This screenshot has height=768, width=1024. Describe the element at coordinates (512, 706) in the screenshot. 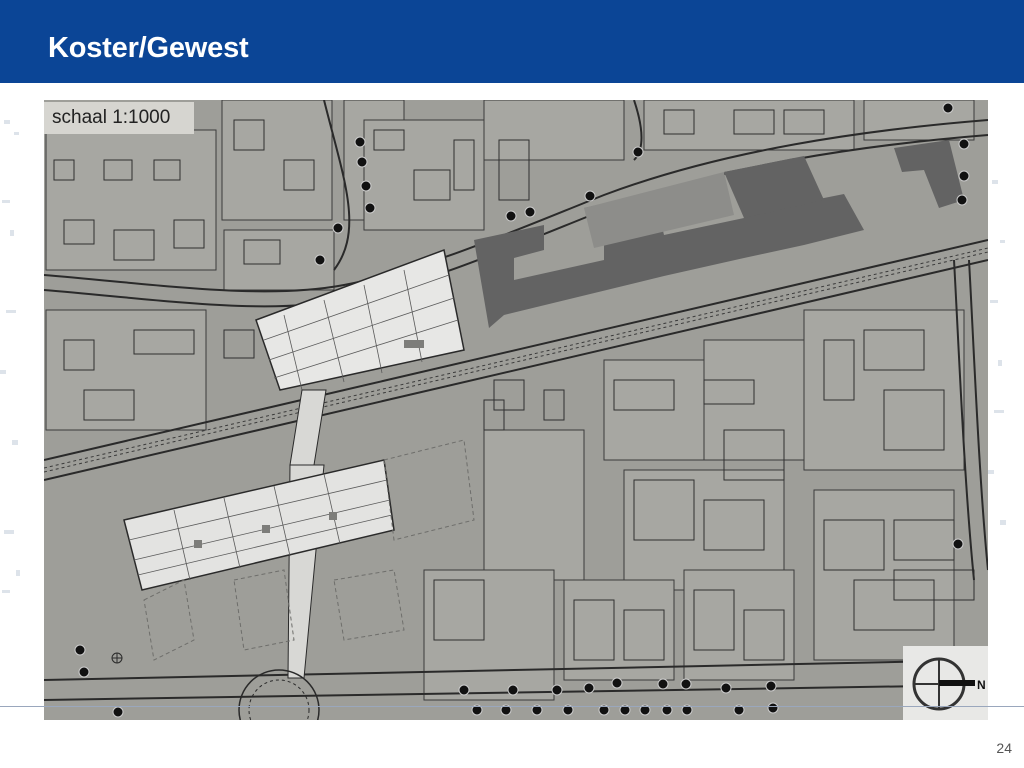

I see `footer-divider` at that location.